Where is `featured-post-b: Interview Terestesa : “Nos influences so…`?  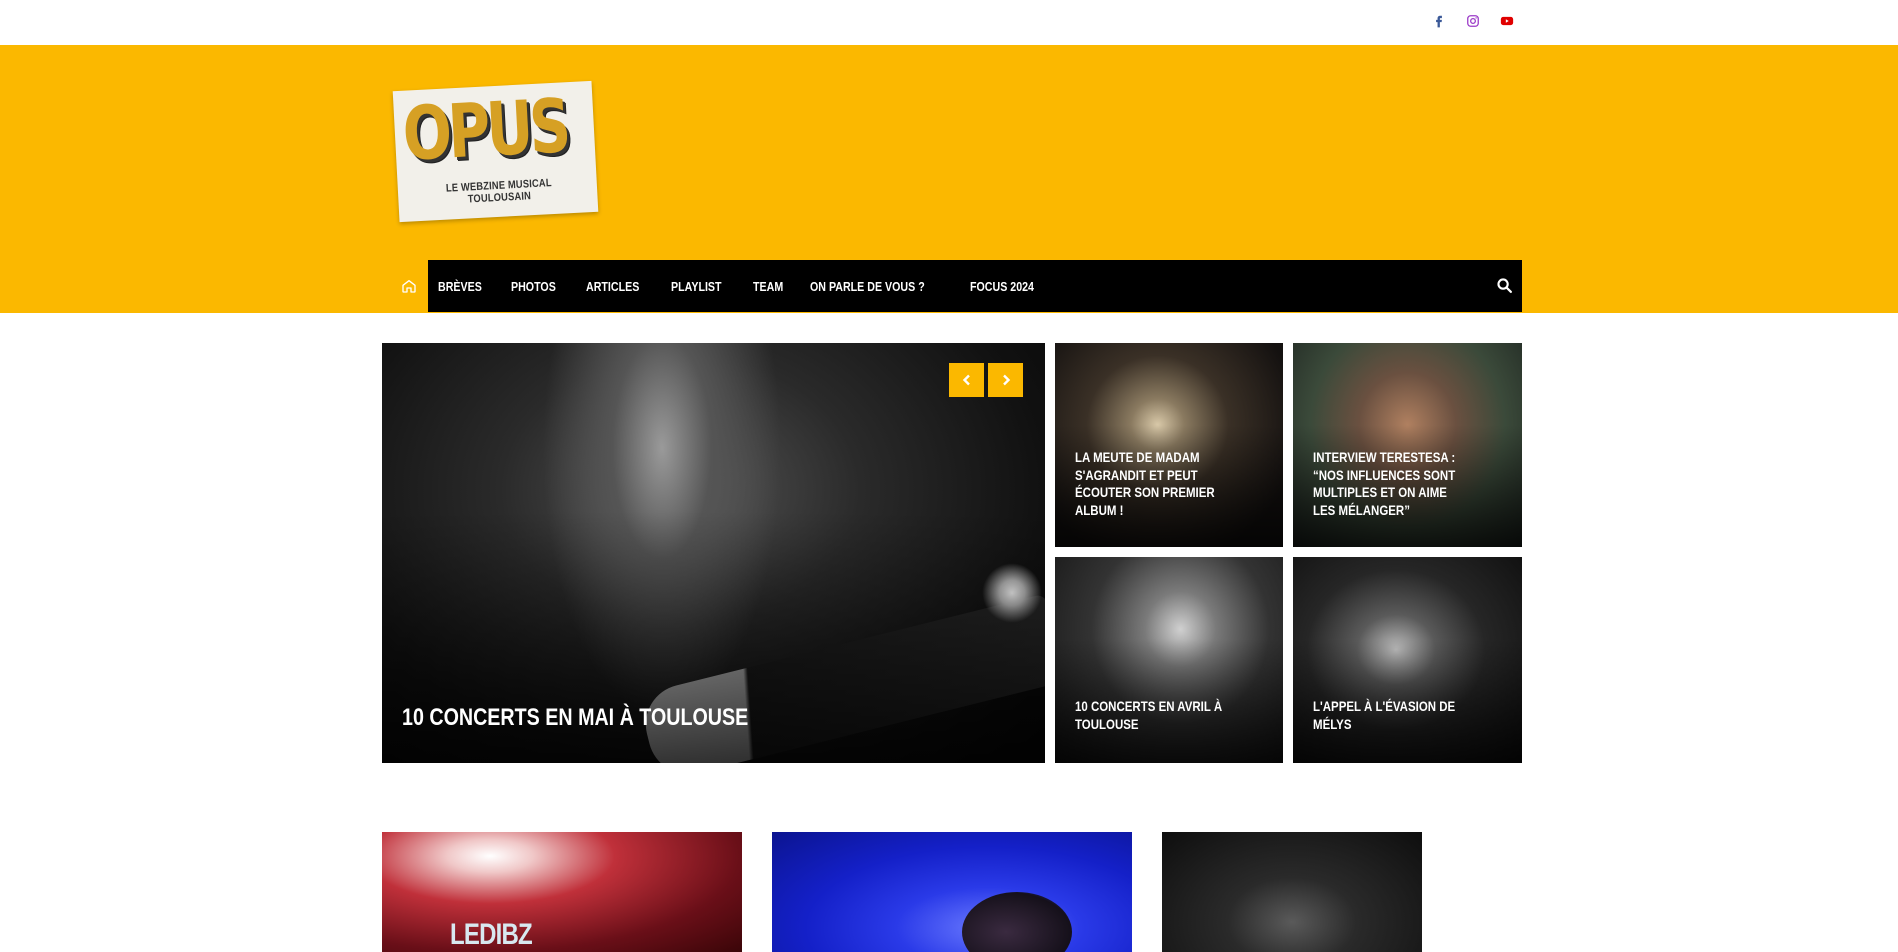
featured-post-b: Interview Terestesa : “Nos influences so… is located at coordinates (1407, 445).